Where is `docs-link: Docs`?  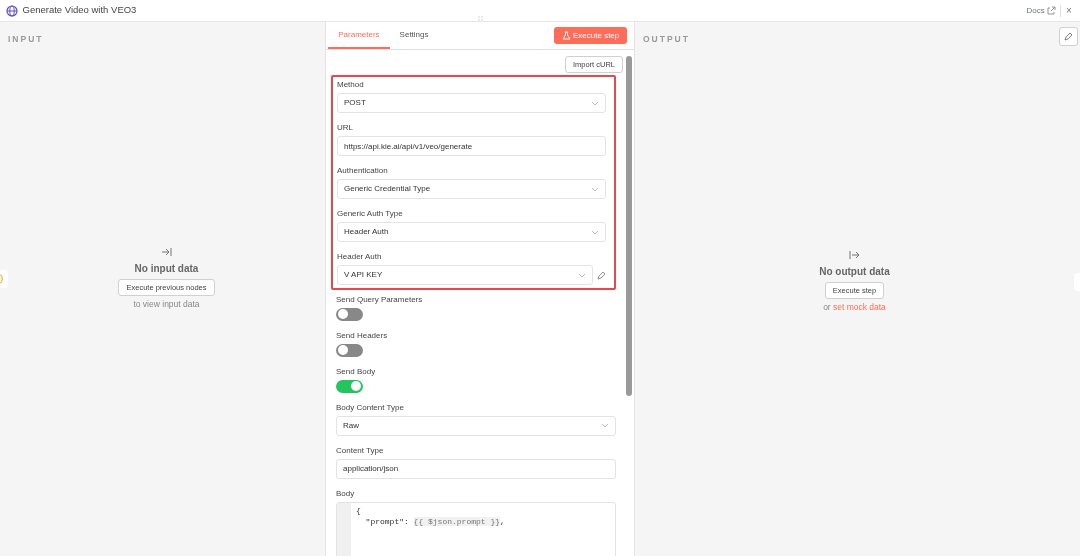
docs-link: Docs is located at coordinates (1041, 10).